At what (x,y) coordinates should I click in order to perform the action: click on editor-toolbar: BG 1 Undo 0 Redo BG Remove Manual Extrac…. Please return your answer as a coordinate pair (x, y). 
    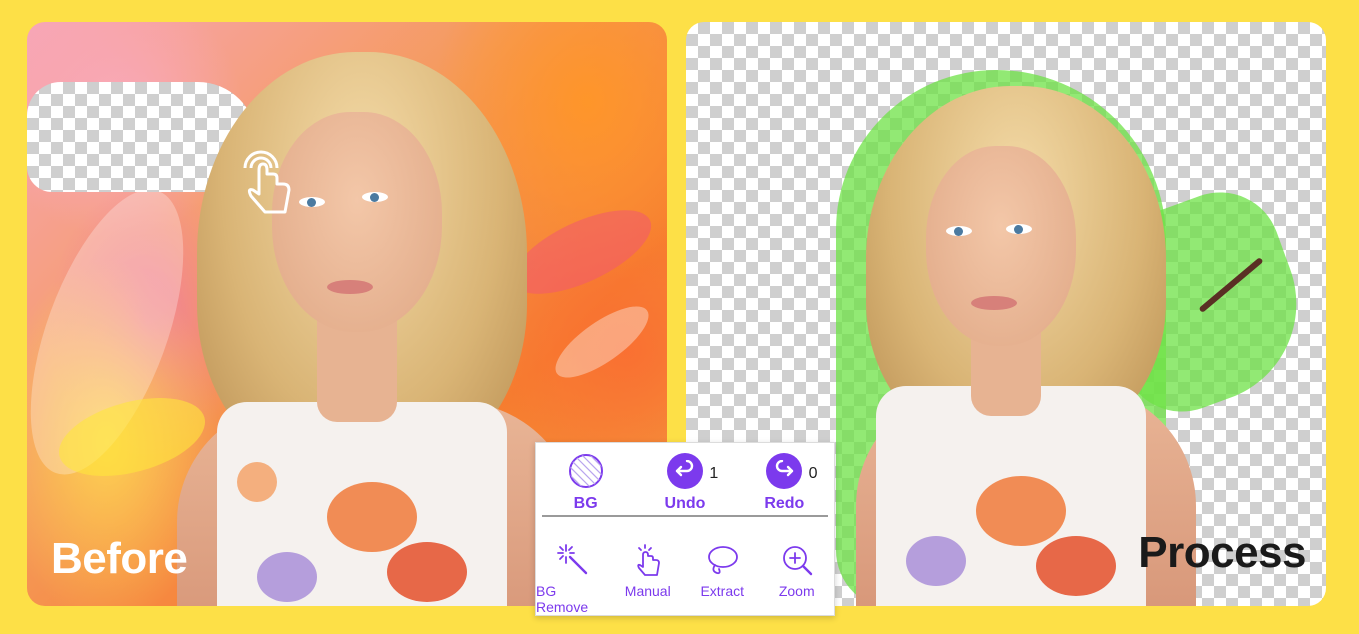
    Looking at the image, I should click on (685, 529).